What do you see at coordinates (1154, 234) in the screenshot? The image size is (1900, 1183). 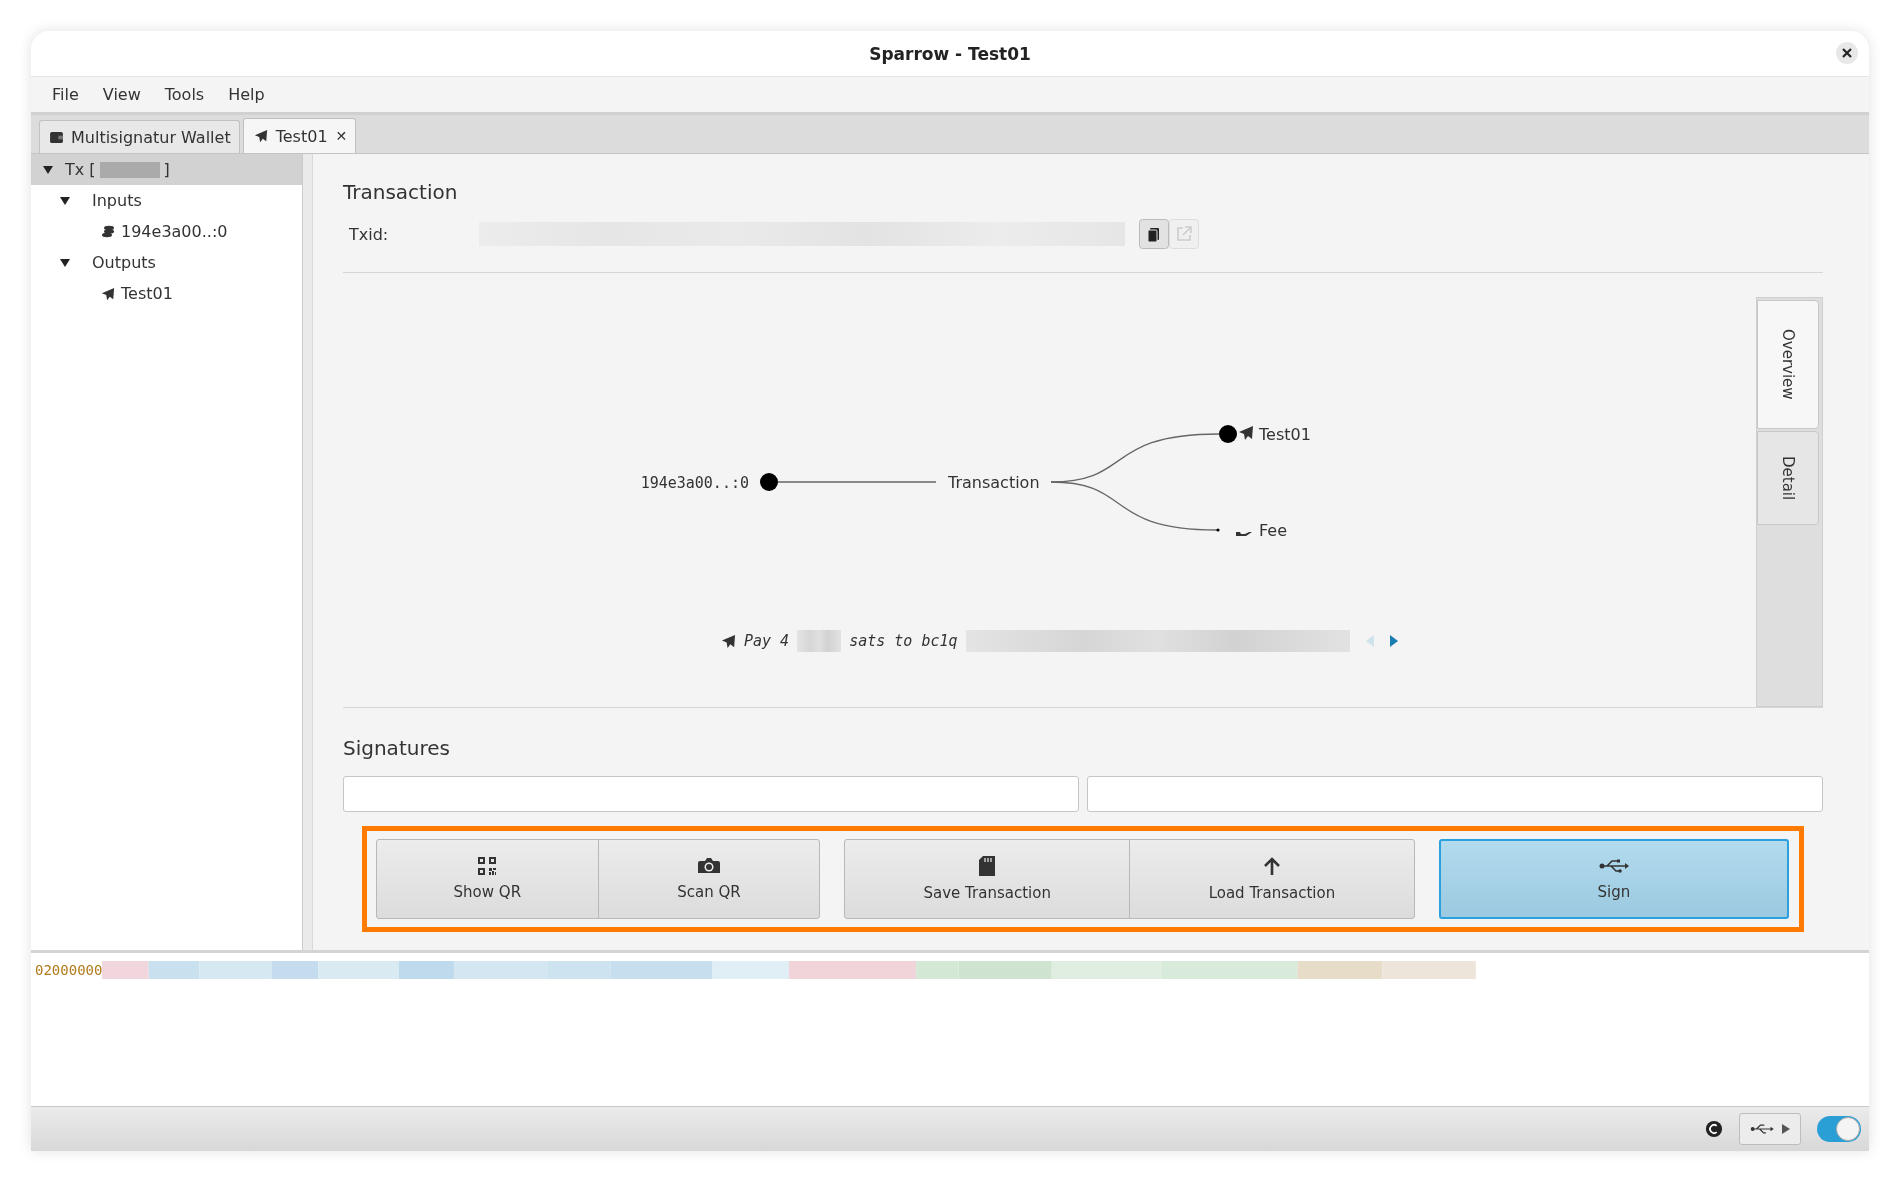 I see `copy-icon` at bounding box center [1154, 234].